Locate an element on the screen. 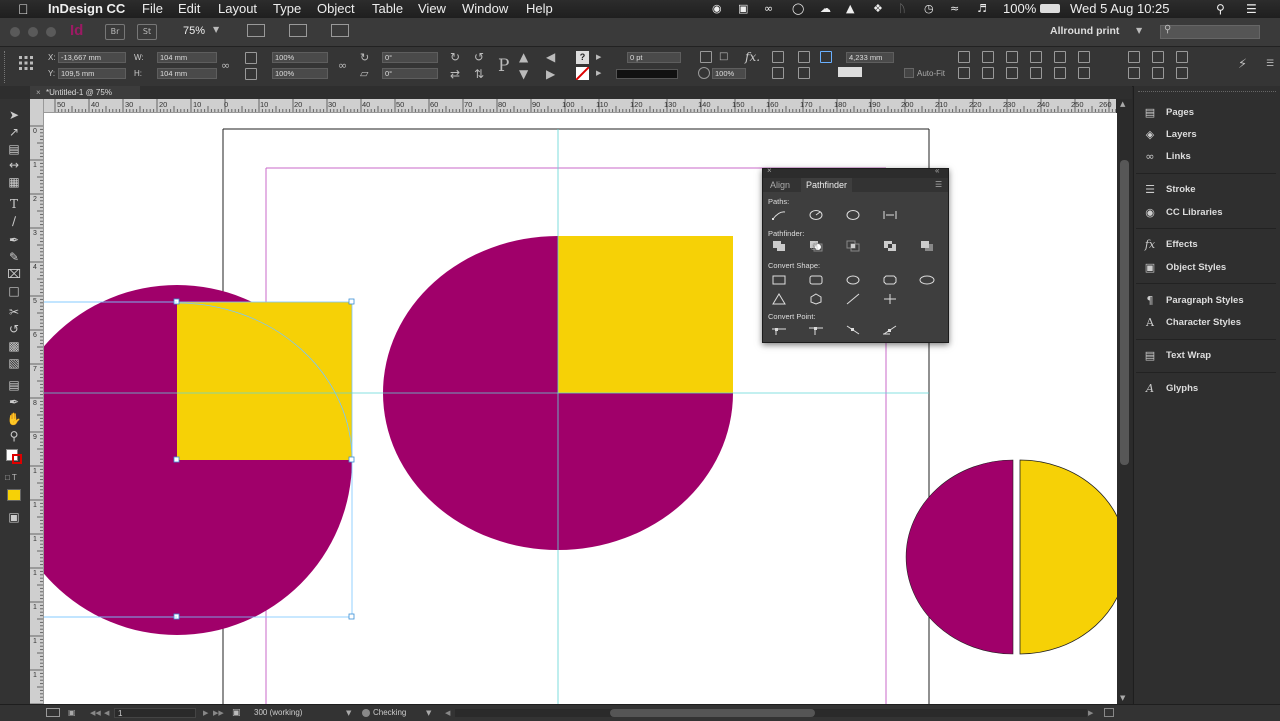 Image resolution: width=1280 pixels, height=721 pixels. type-tool-icon: T is located at coordinates (14, 204).